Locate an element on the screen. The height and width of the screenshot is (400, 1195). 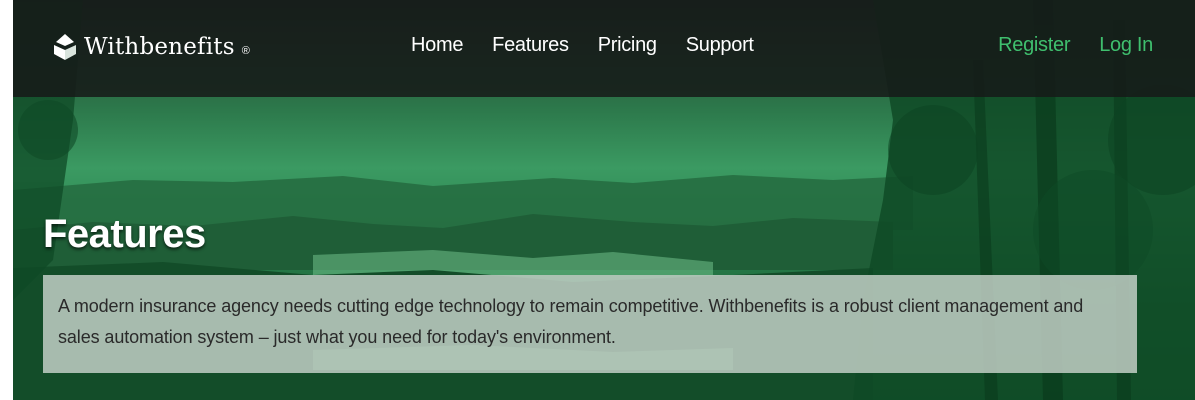
brand-logo: Withbenefits ® is located at coordinates (150, 47).